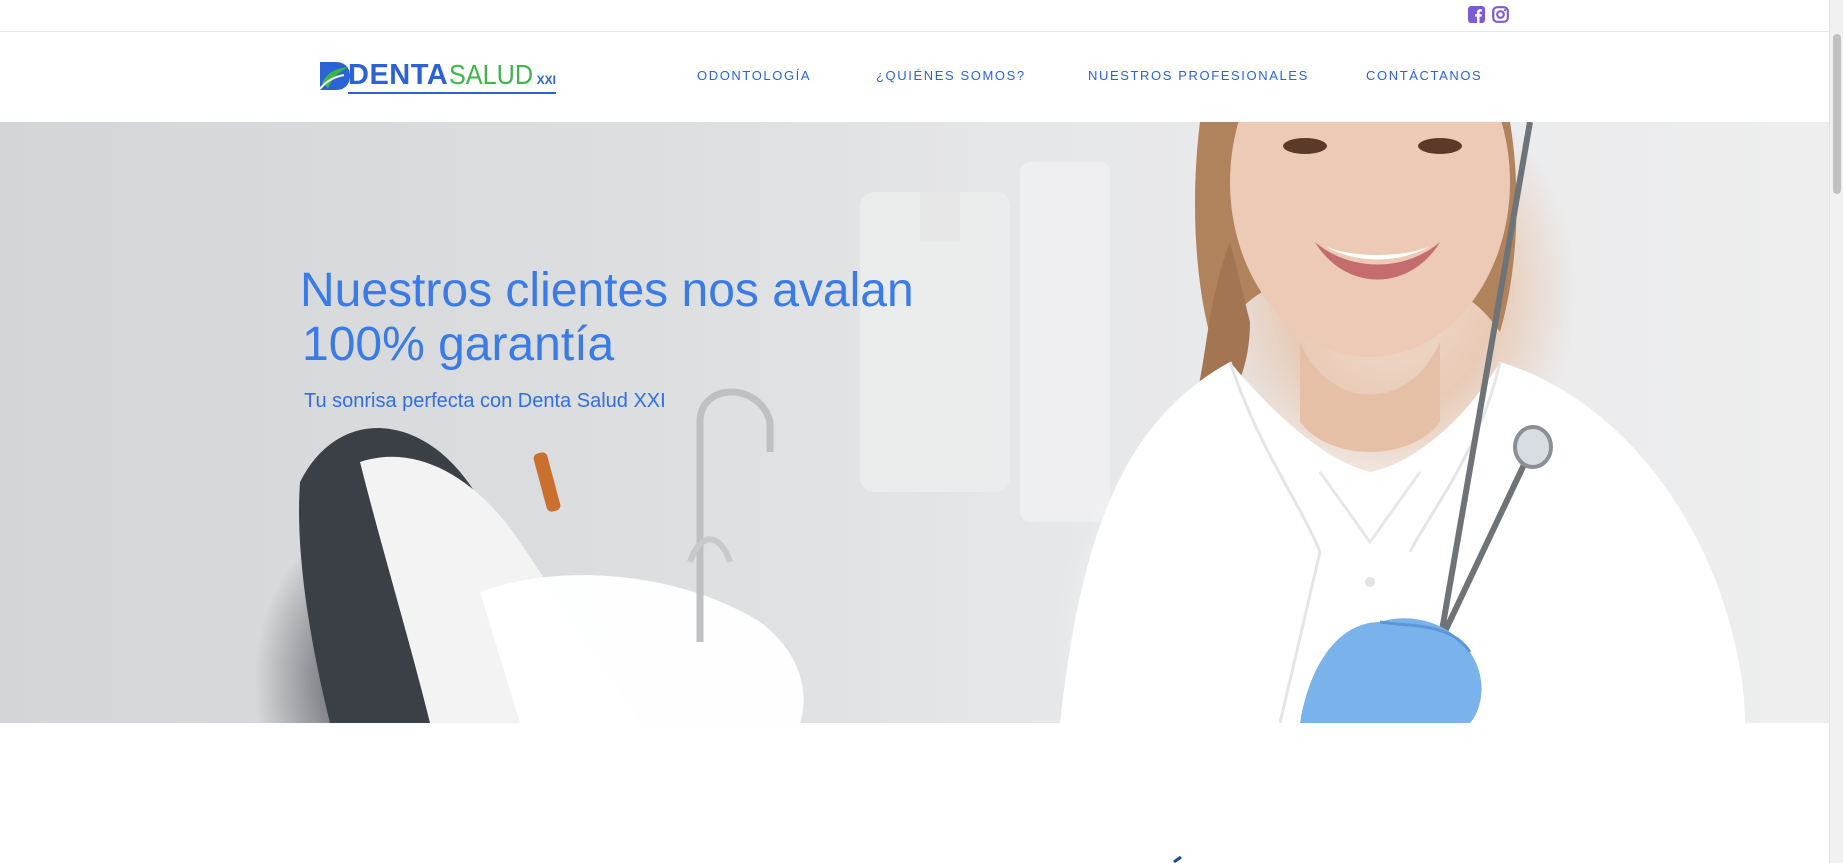 The height and width of the screenshot is (863, 1843). What do you see at coordinates (458, 344) in the screenshot?
I see `hero-title-line2: 100% garantía` at bounding box center [458, 344].